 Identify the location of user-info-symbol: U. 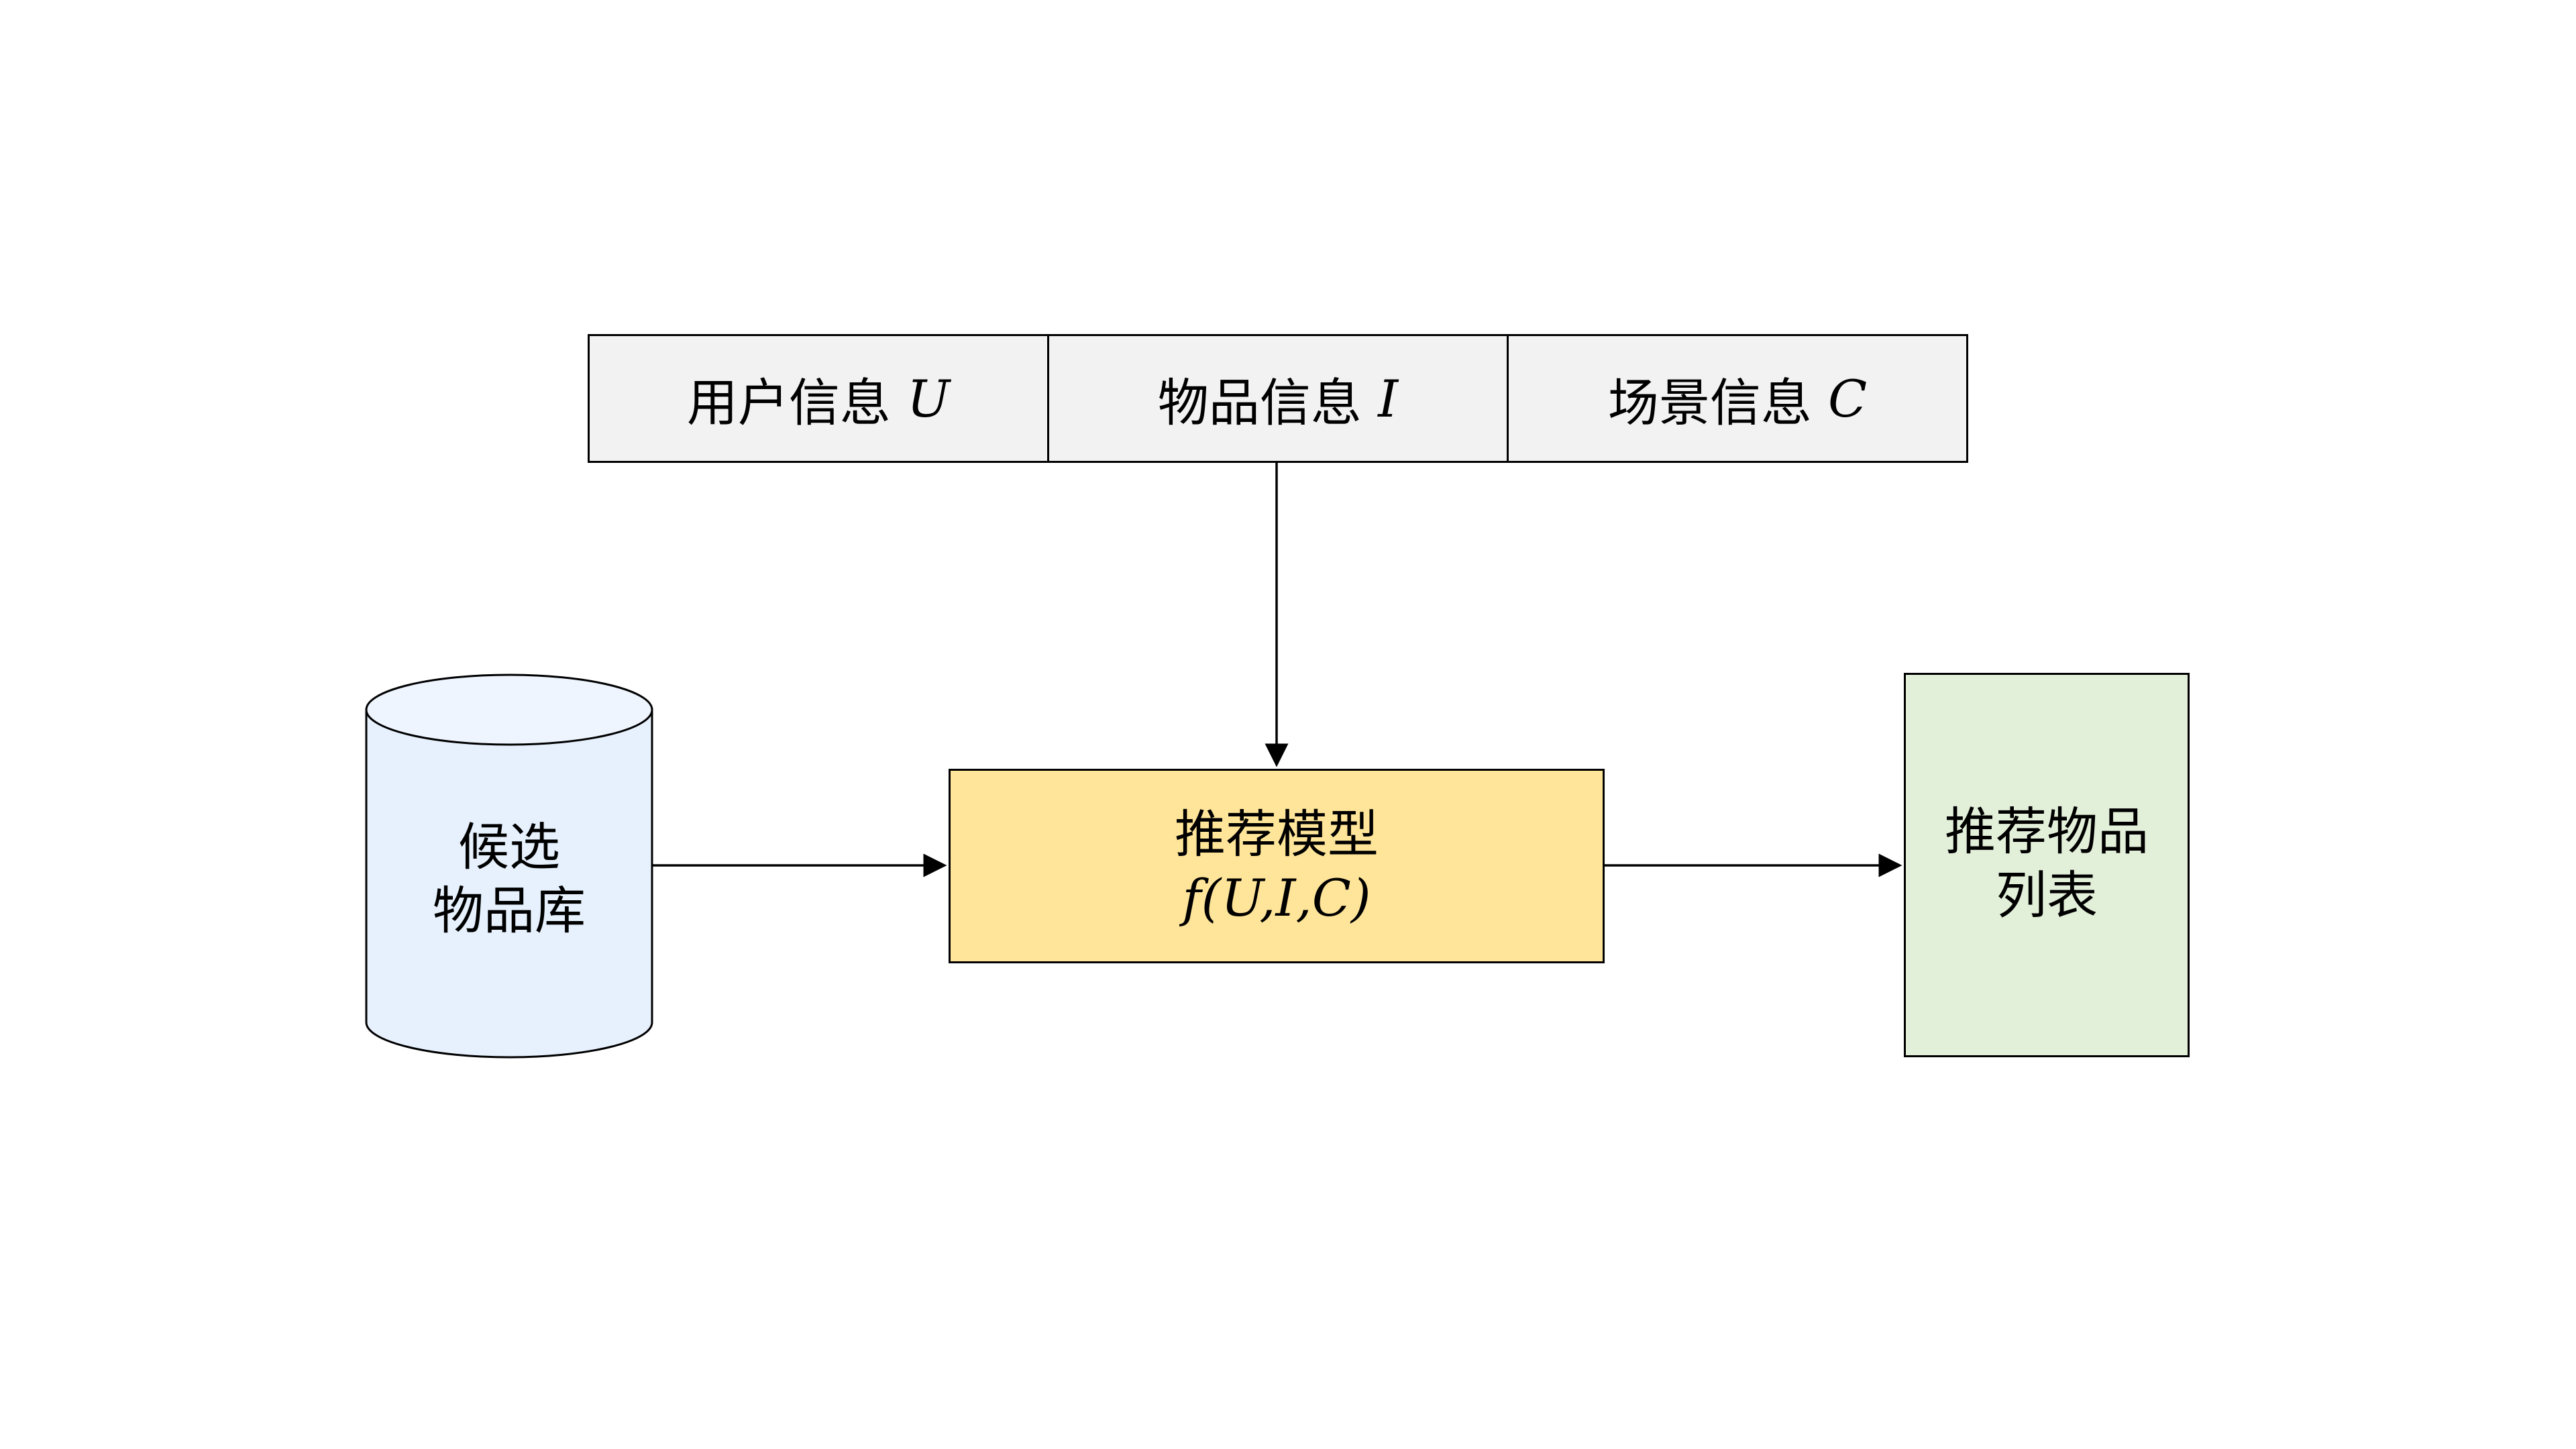
(929, 398).